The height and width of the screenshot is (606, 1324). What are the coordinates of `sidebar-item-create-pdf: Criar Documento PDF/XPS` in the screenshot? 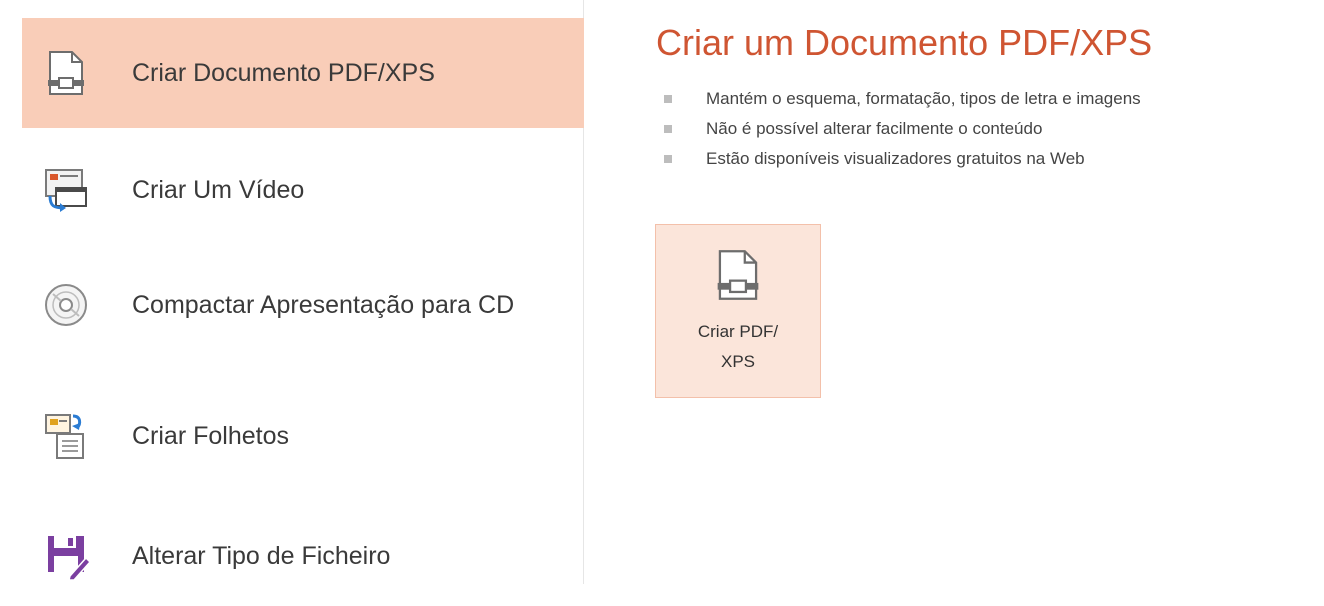 It's located at (303, 73).